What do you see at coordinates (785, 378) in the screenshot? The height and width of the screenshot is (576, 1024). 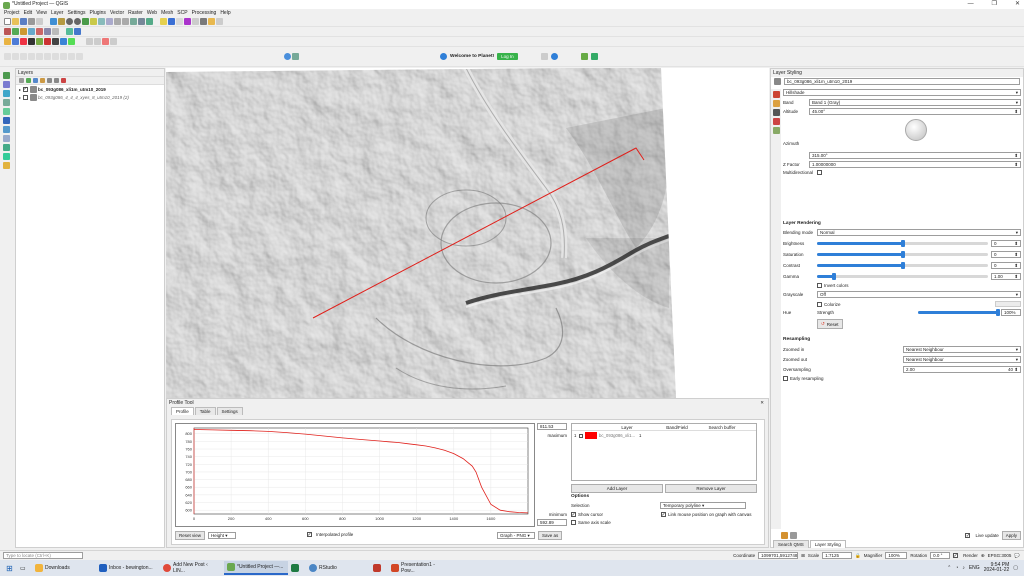 I see `early-resampling-checkbox` at bounding box center [785, 378].